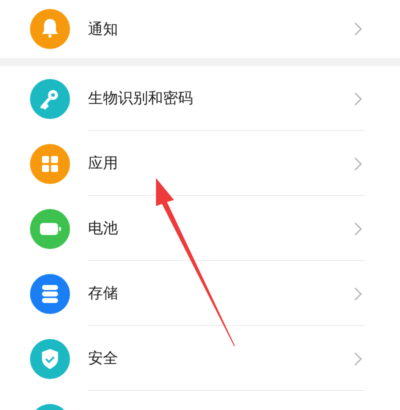 The image size is (400, 410). I want to click on setting-label: 存储, so click(221, 293).